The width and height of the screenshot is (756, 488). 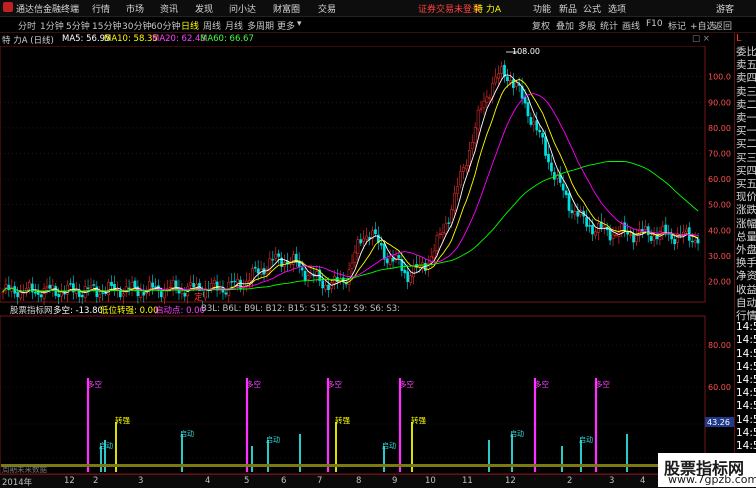 What do you see at coordinates (342, 420) in the screenshot?
I see `indicator-marker-zhuanqiang: 转强` at bounding box center [342, 420].